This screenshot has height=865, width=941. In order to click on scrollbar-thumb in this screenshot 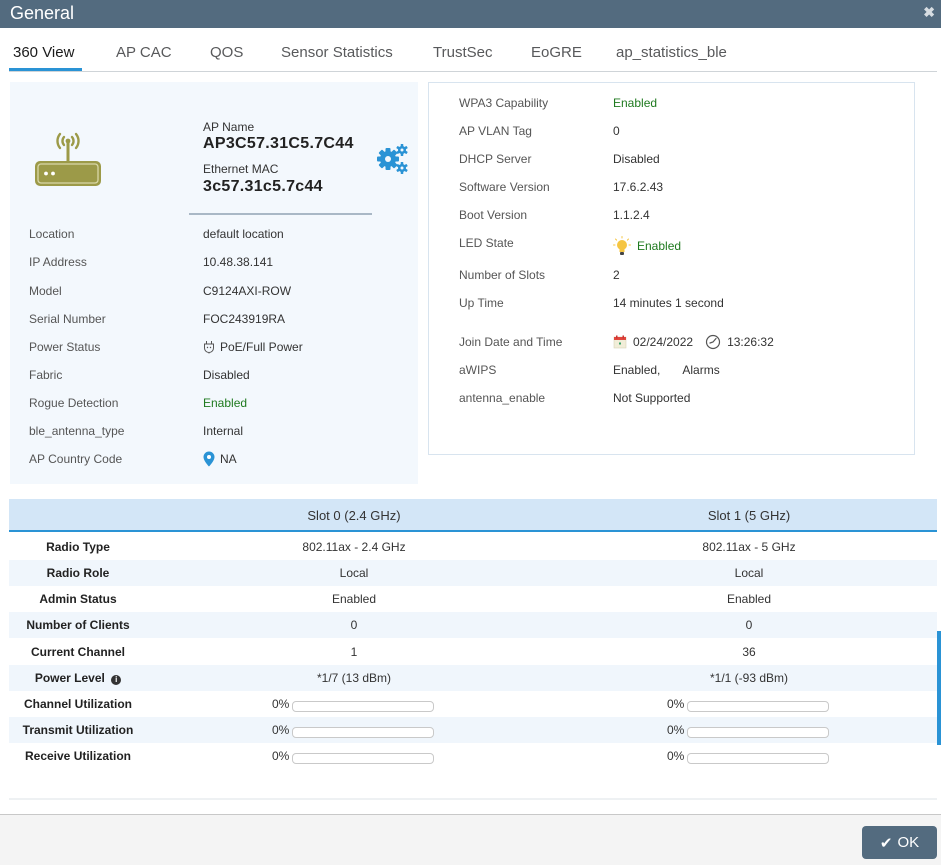, I will do `click(939, 688)`.